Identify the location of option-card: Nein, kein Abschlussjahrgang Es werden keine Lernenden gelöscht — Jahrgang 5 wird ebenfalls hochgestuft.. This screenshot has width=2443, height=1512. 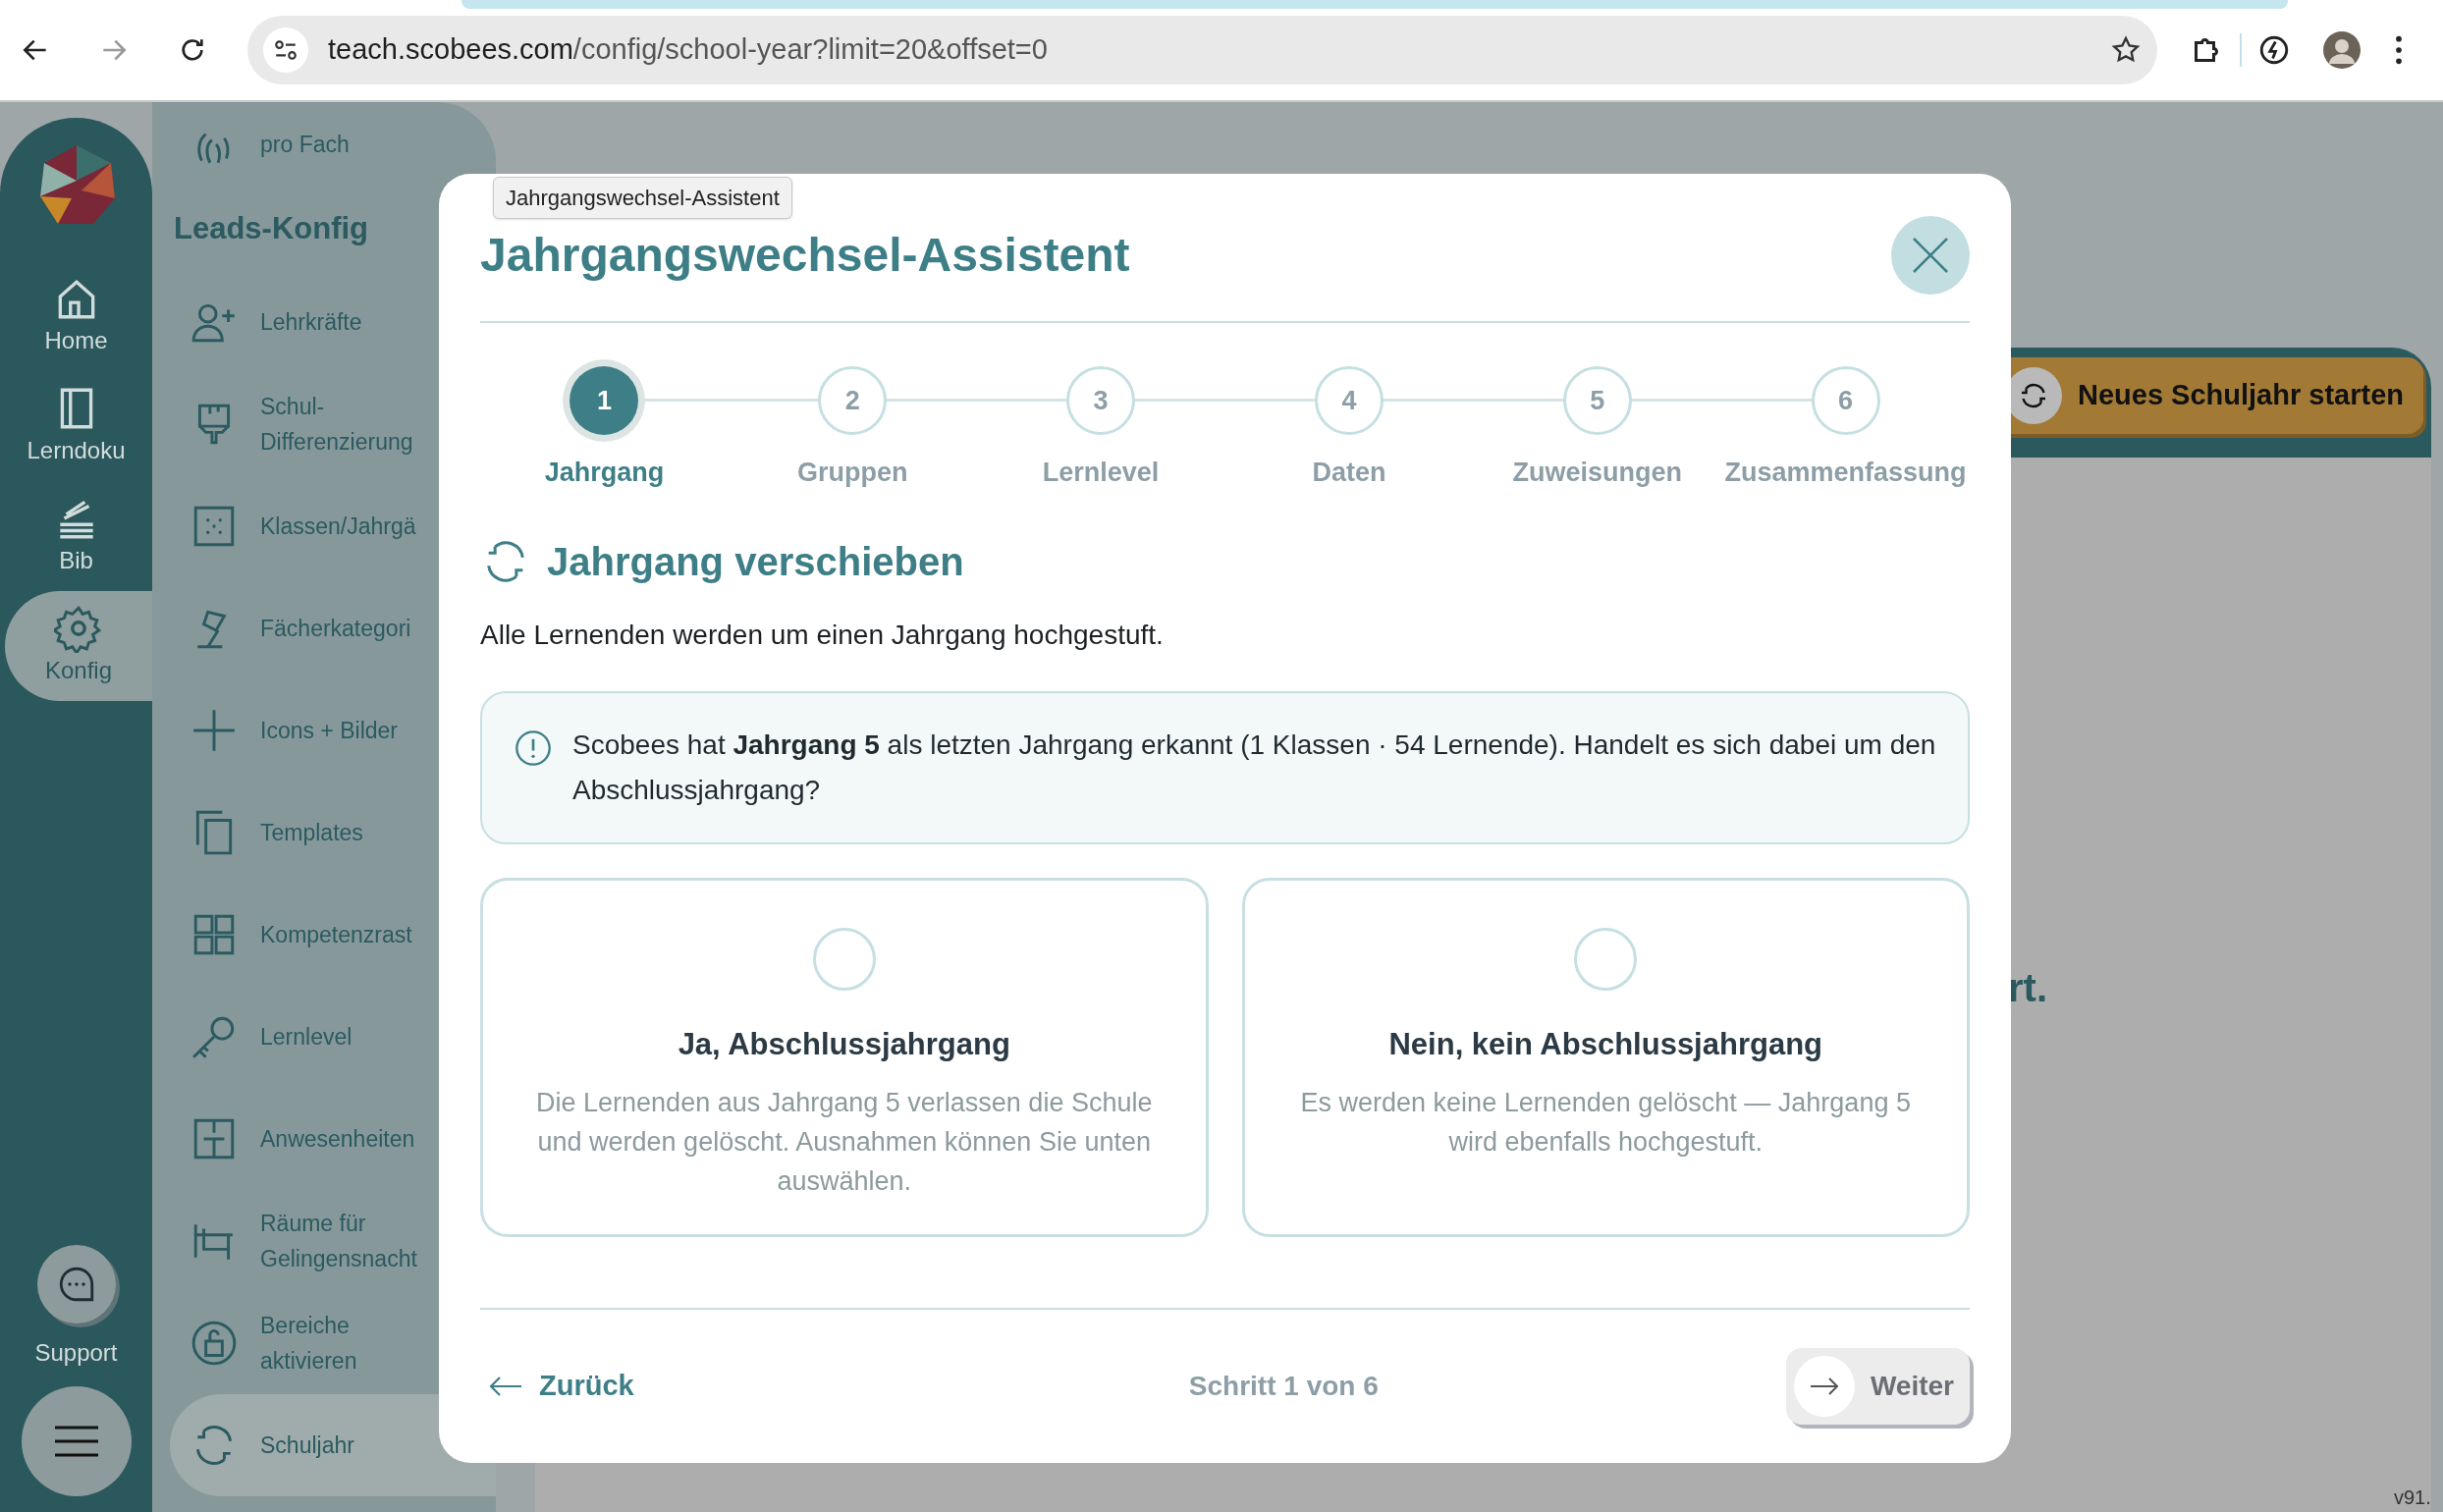
(1605, 1057).